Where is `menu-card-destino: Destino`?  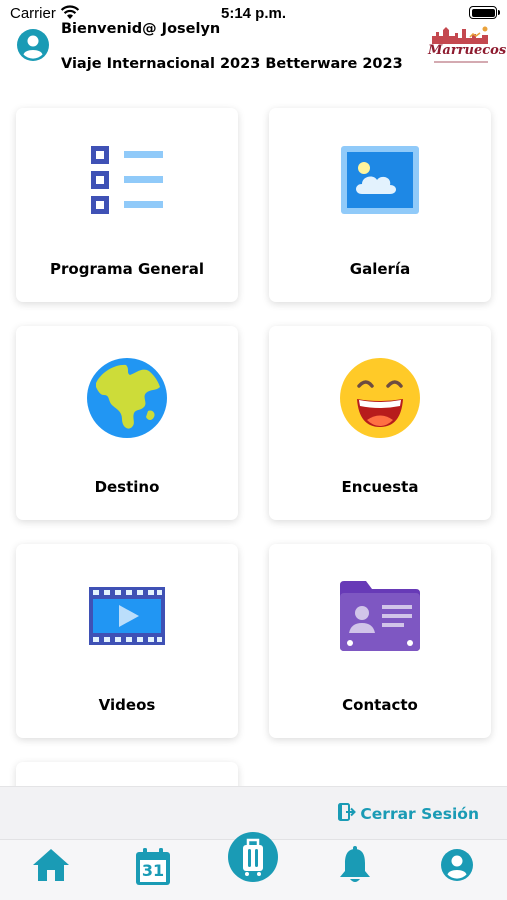
menu-card-destino: Destino is located at coordinates (127, 423).